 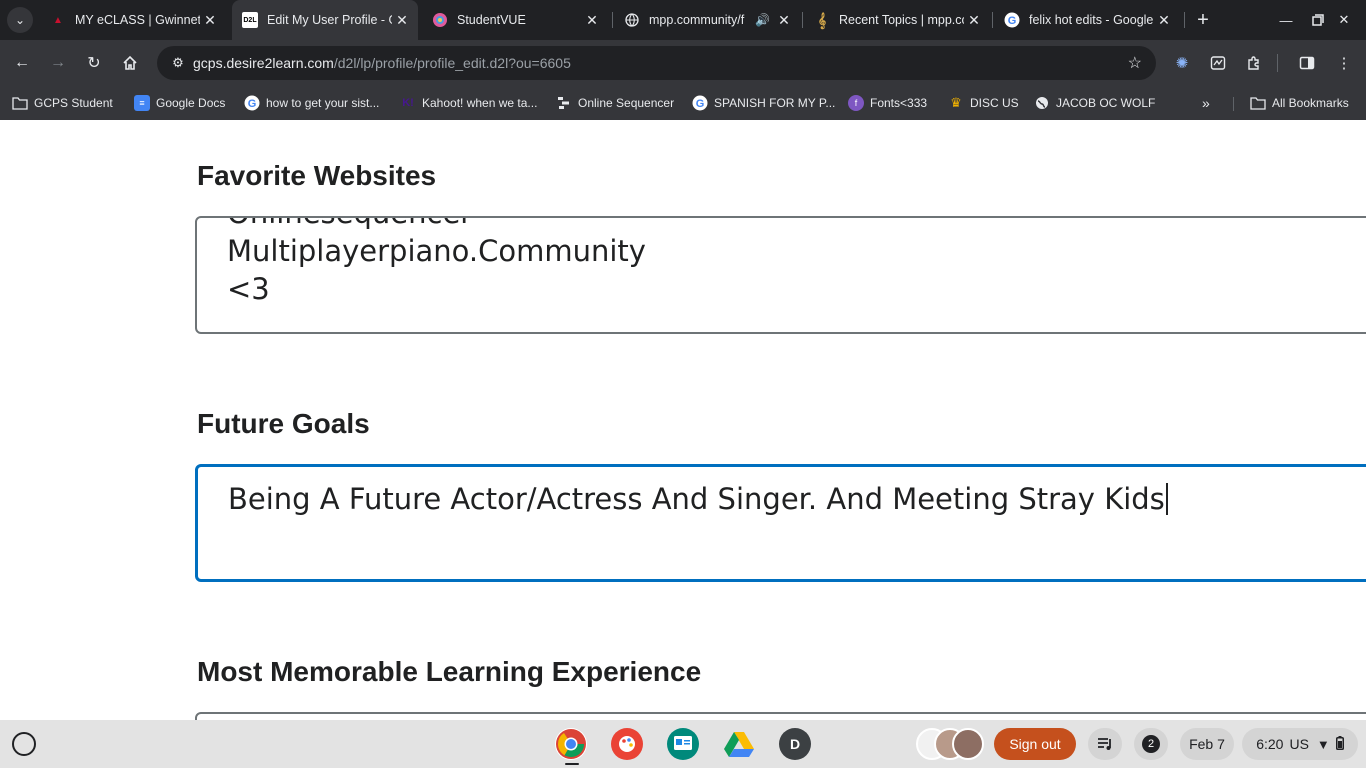 I want to click on tab-title: Recent Topics | mpp.co, so click(x=901, y=20).